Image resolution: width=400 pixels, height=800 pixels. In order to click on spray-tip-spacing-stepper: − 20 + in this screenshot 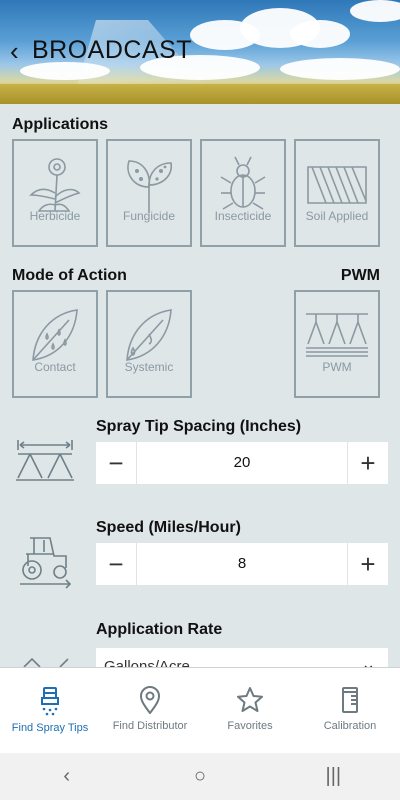, I will do `click(242, 463)`.